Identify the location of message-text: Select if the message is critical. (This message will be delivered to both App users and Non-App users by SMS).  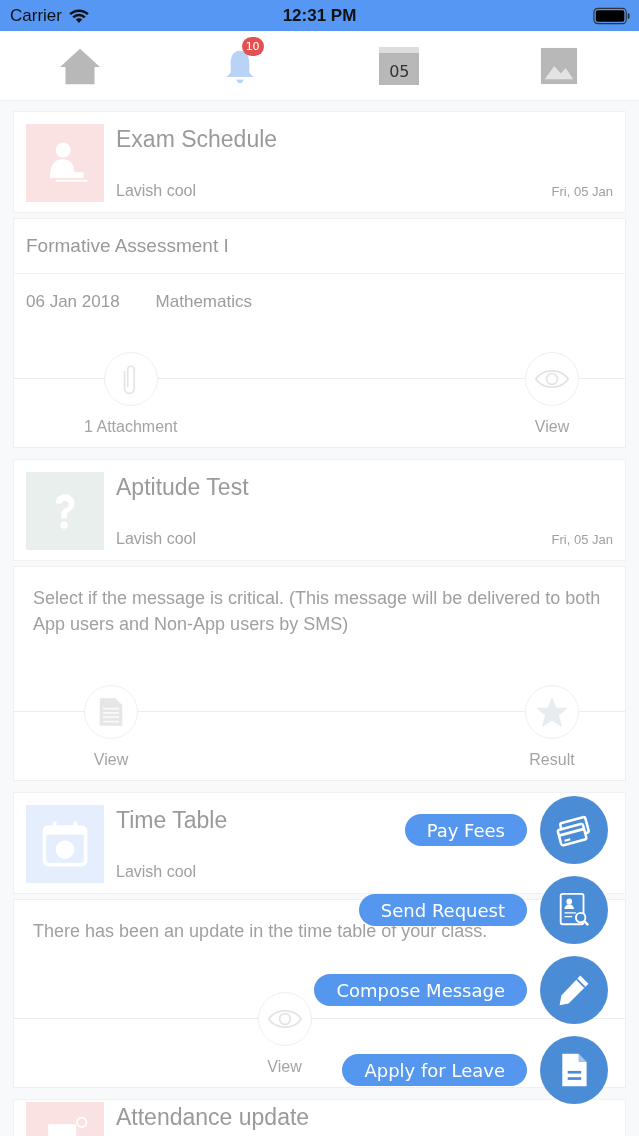
(317, 611).